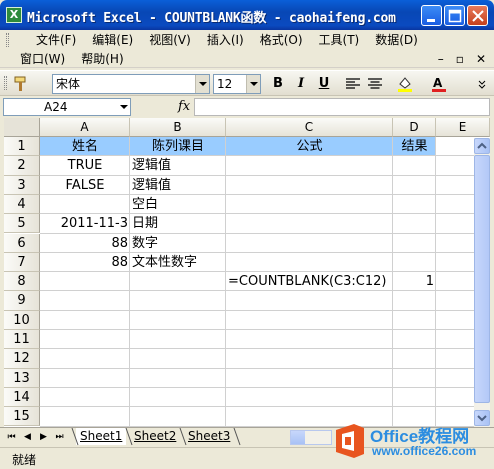 Image resolution: width=494 pixels, height=469 pixels. Describe the element at coordinates (424, 451) in the screenshot. I see `watermark-url: www.office26.com` at that location.